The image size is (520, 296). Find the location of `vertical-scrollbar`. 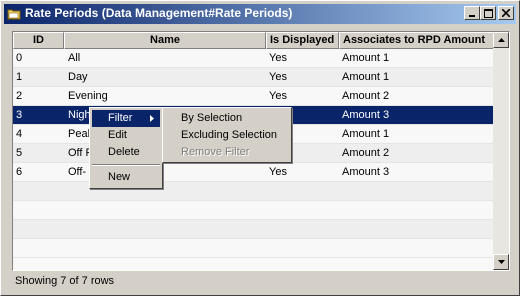

vertical-scrollbar is located at coordinates (501, 151).